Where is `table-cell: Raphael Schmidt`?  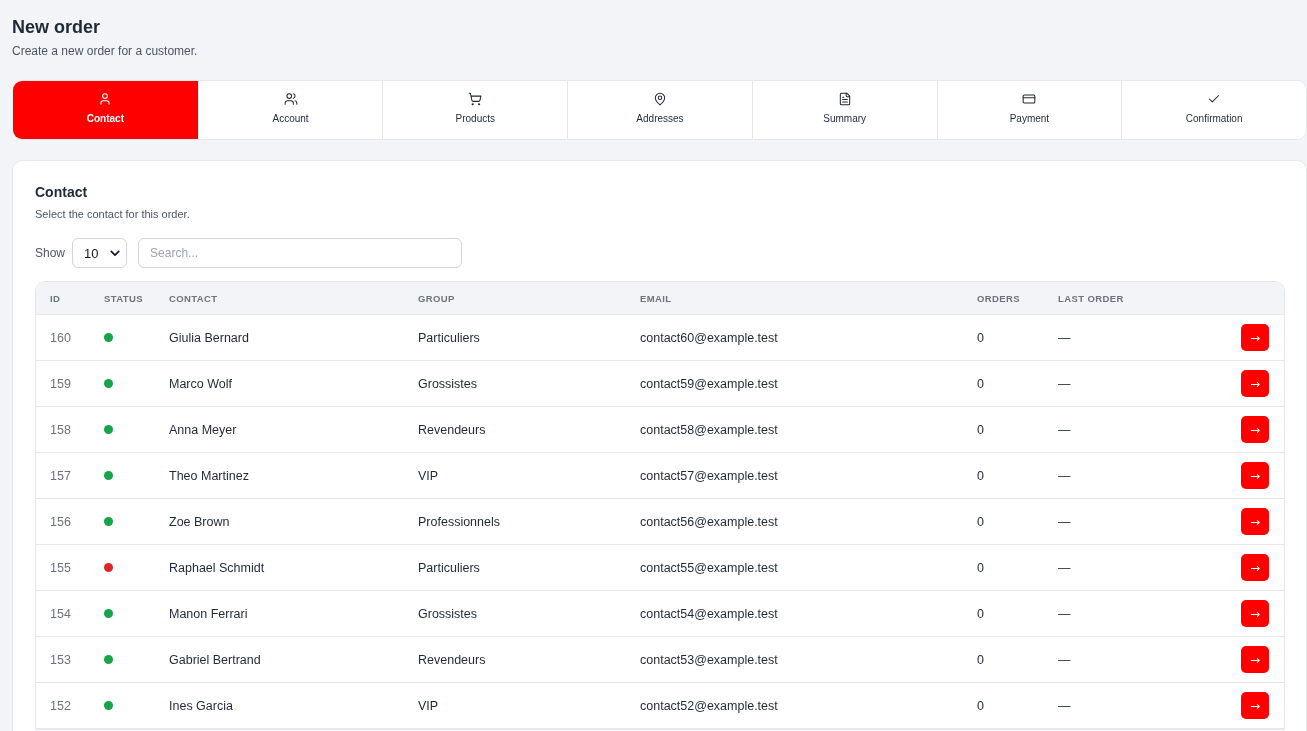
table-cell: Raphael Schmidt is located at coordinates (217, 567).